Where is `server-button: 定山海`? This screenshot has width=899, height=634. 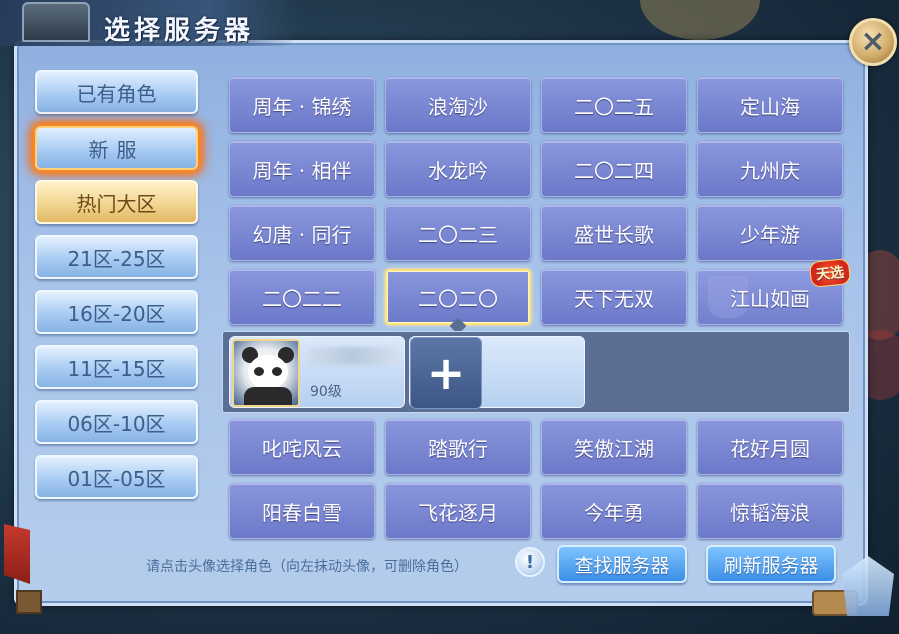
server-button: 定山海 is located at coordinates (770, 105).